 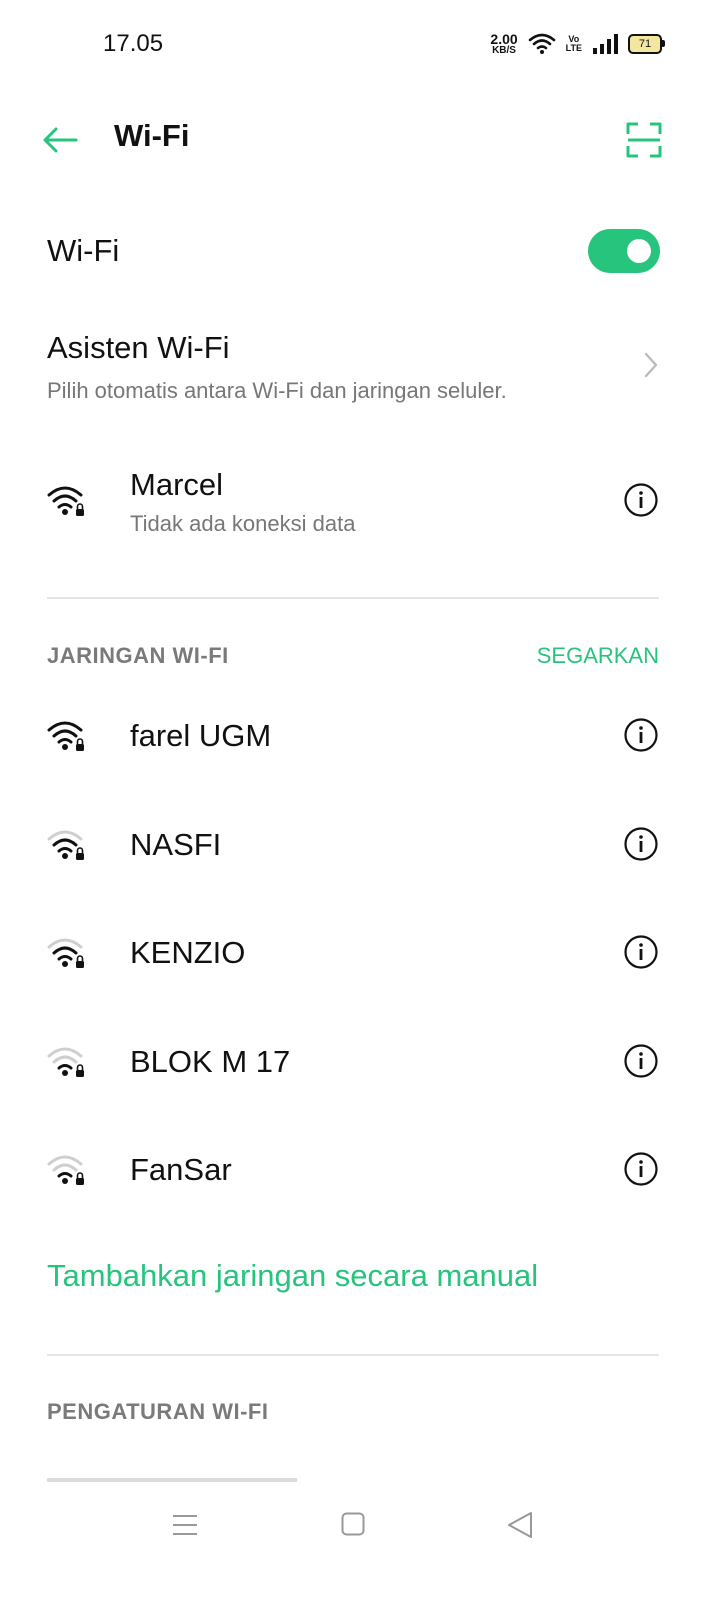 I want to click on status-time: 17.05, so click(x=133, y=43).